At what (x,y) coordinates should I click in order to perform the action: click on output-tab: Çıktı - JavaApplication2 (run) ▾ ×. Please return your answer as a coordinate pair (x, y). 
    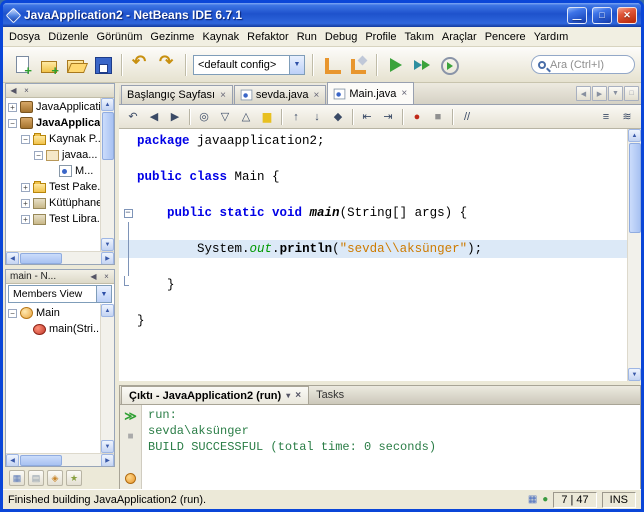
    Looking at the image, I should click on (215, 395).